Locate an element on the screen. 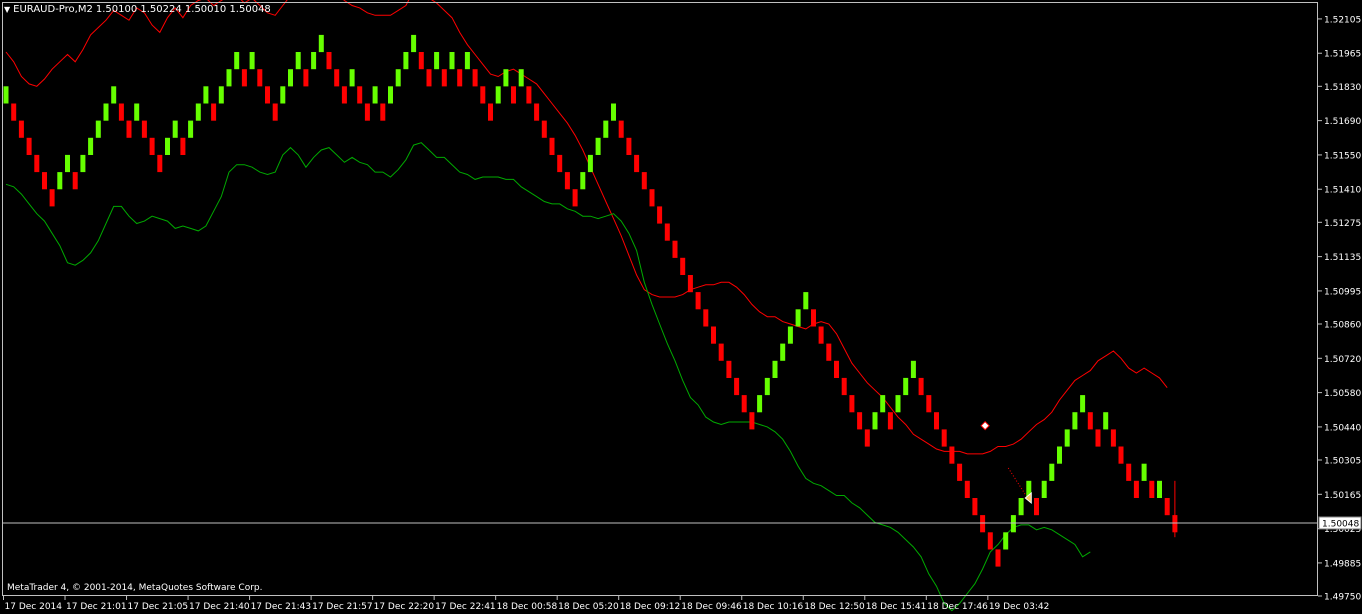  time-tick-label: 17 Dec 22:41 is located at coordinates (465, 607).